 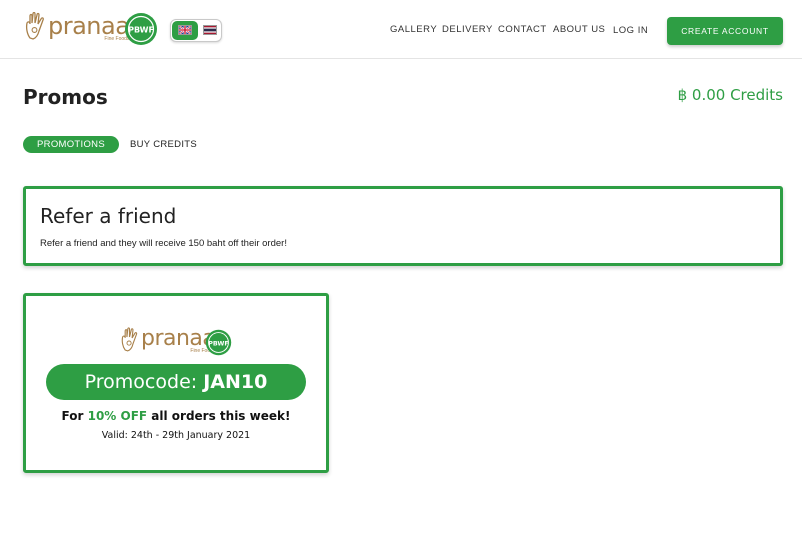 What do you see at coordinates (730, 95) in the screenshot?
I see `credits-balance: ฿ 0.00 Credits` at bounding box center [730, 95].